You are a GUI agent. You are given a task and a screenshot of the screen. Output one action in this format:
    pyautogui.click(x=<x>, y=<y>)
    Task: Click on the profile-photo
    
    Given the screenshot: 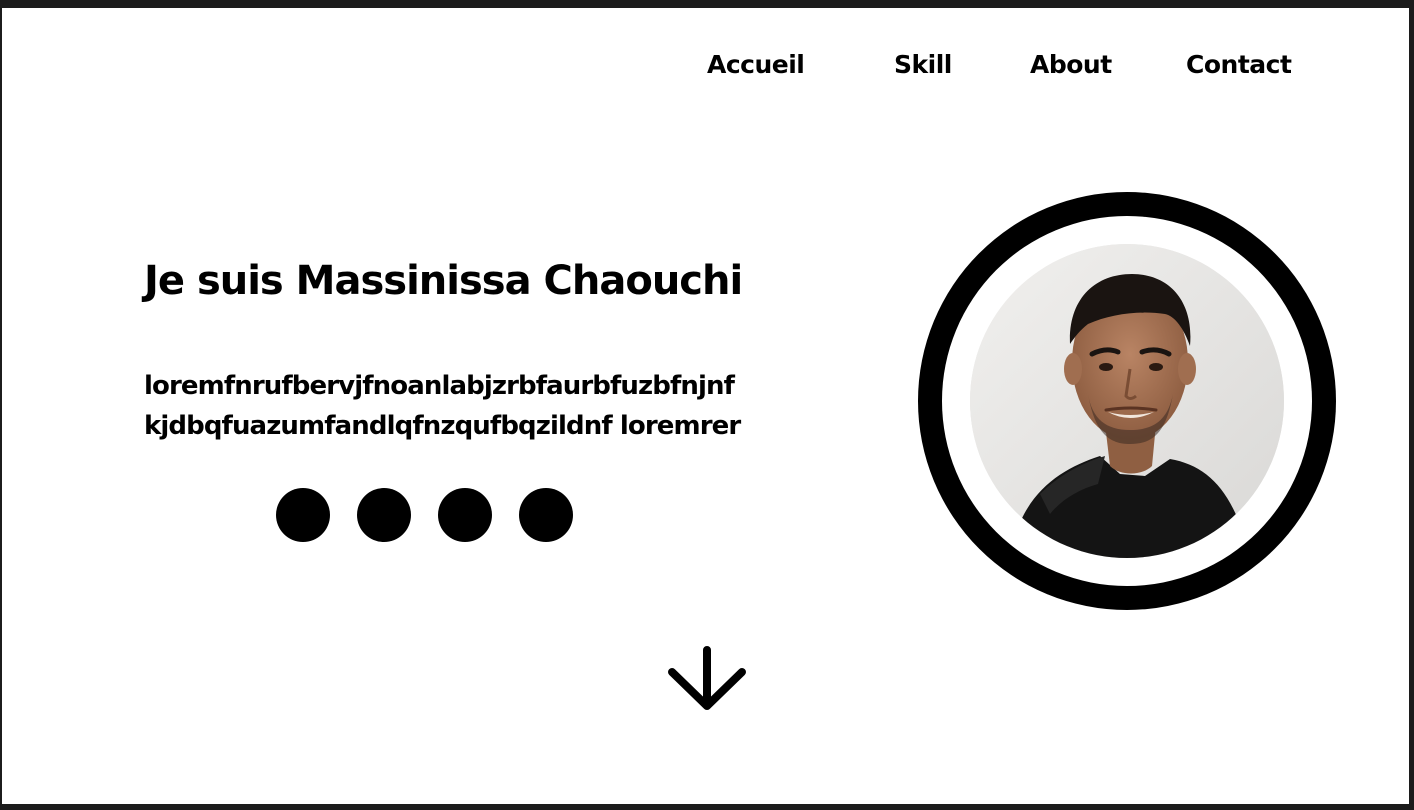 What is the action you would take?
    pyautogui.click(x=1127, y=401)
    